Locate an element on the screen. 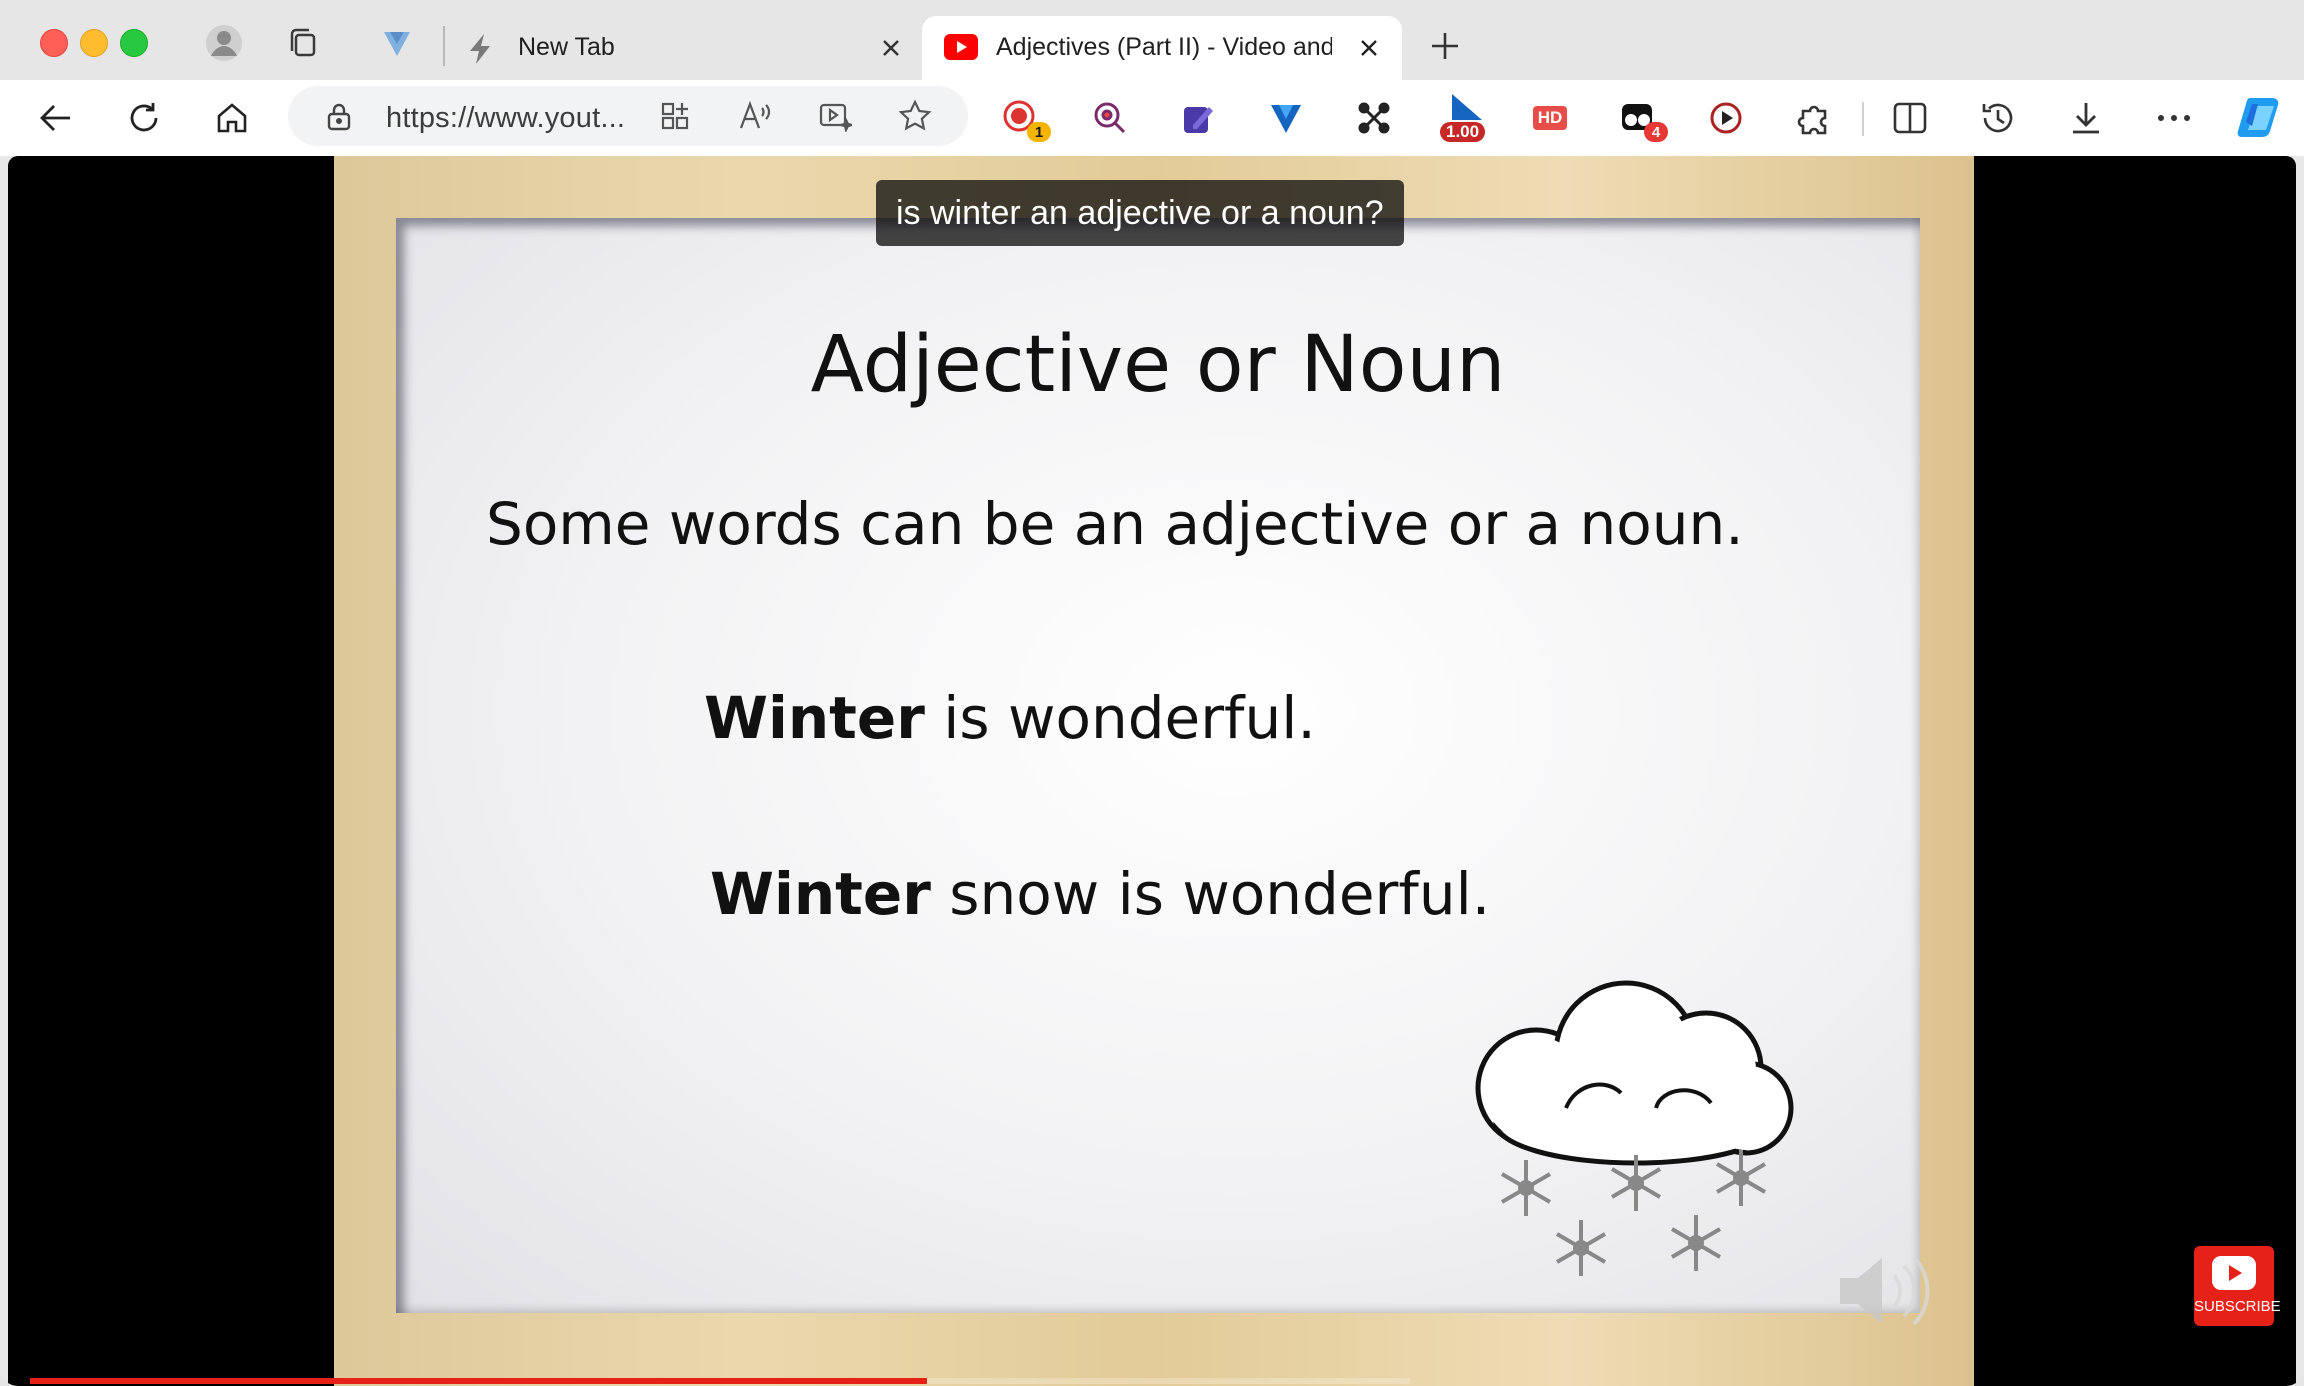  split-screen-icon is located at coordinates (1910, 118).